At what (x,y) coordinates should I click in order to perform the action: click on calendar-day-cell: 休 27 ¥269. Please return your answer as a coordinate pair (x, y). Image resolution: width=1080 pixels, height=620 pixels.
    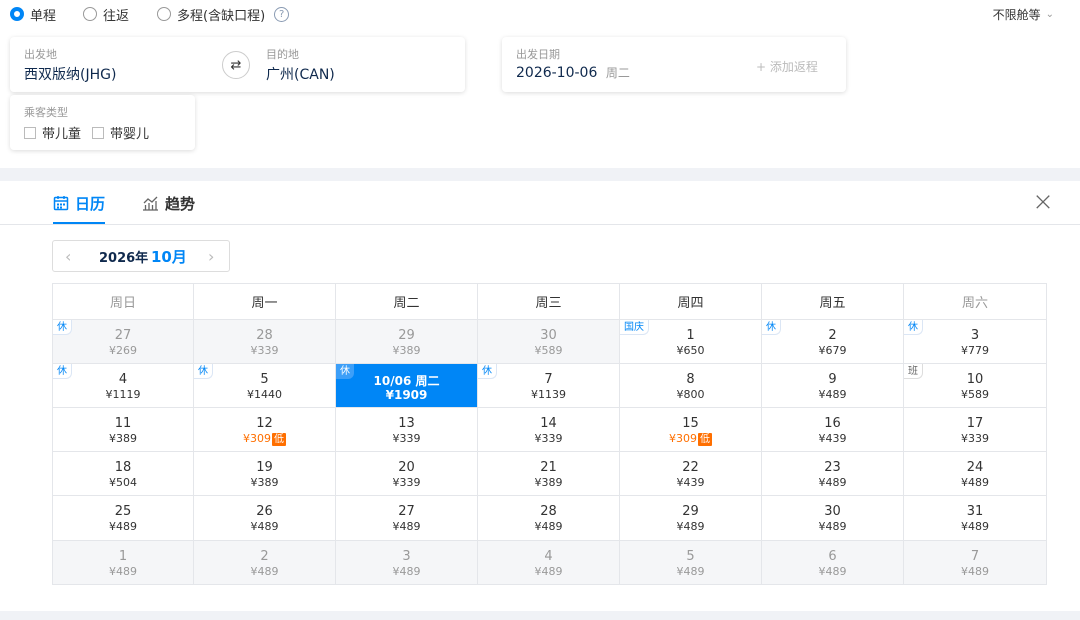
    Looking at the image, I should click on (123, 342).